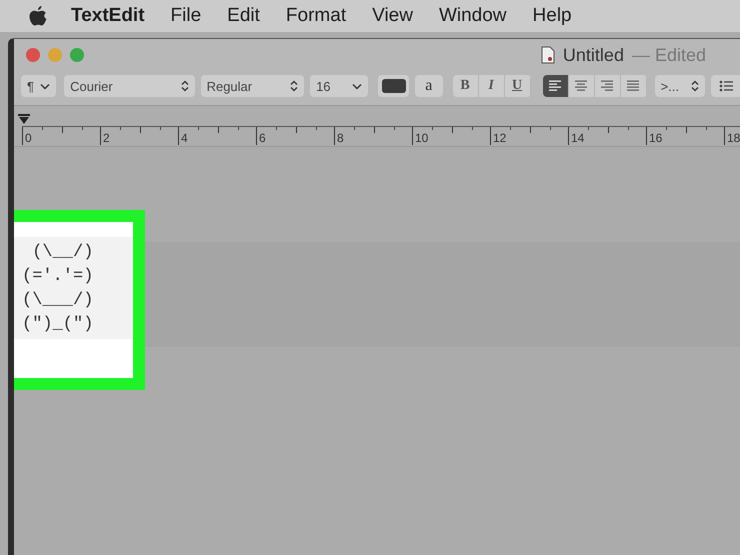 The image size is (740, 555). What do you see at coordinates (394, 86) in the screenshot?
I see `text-color-well` at bounding box center [394, 86].